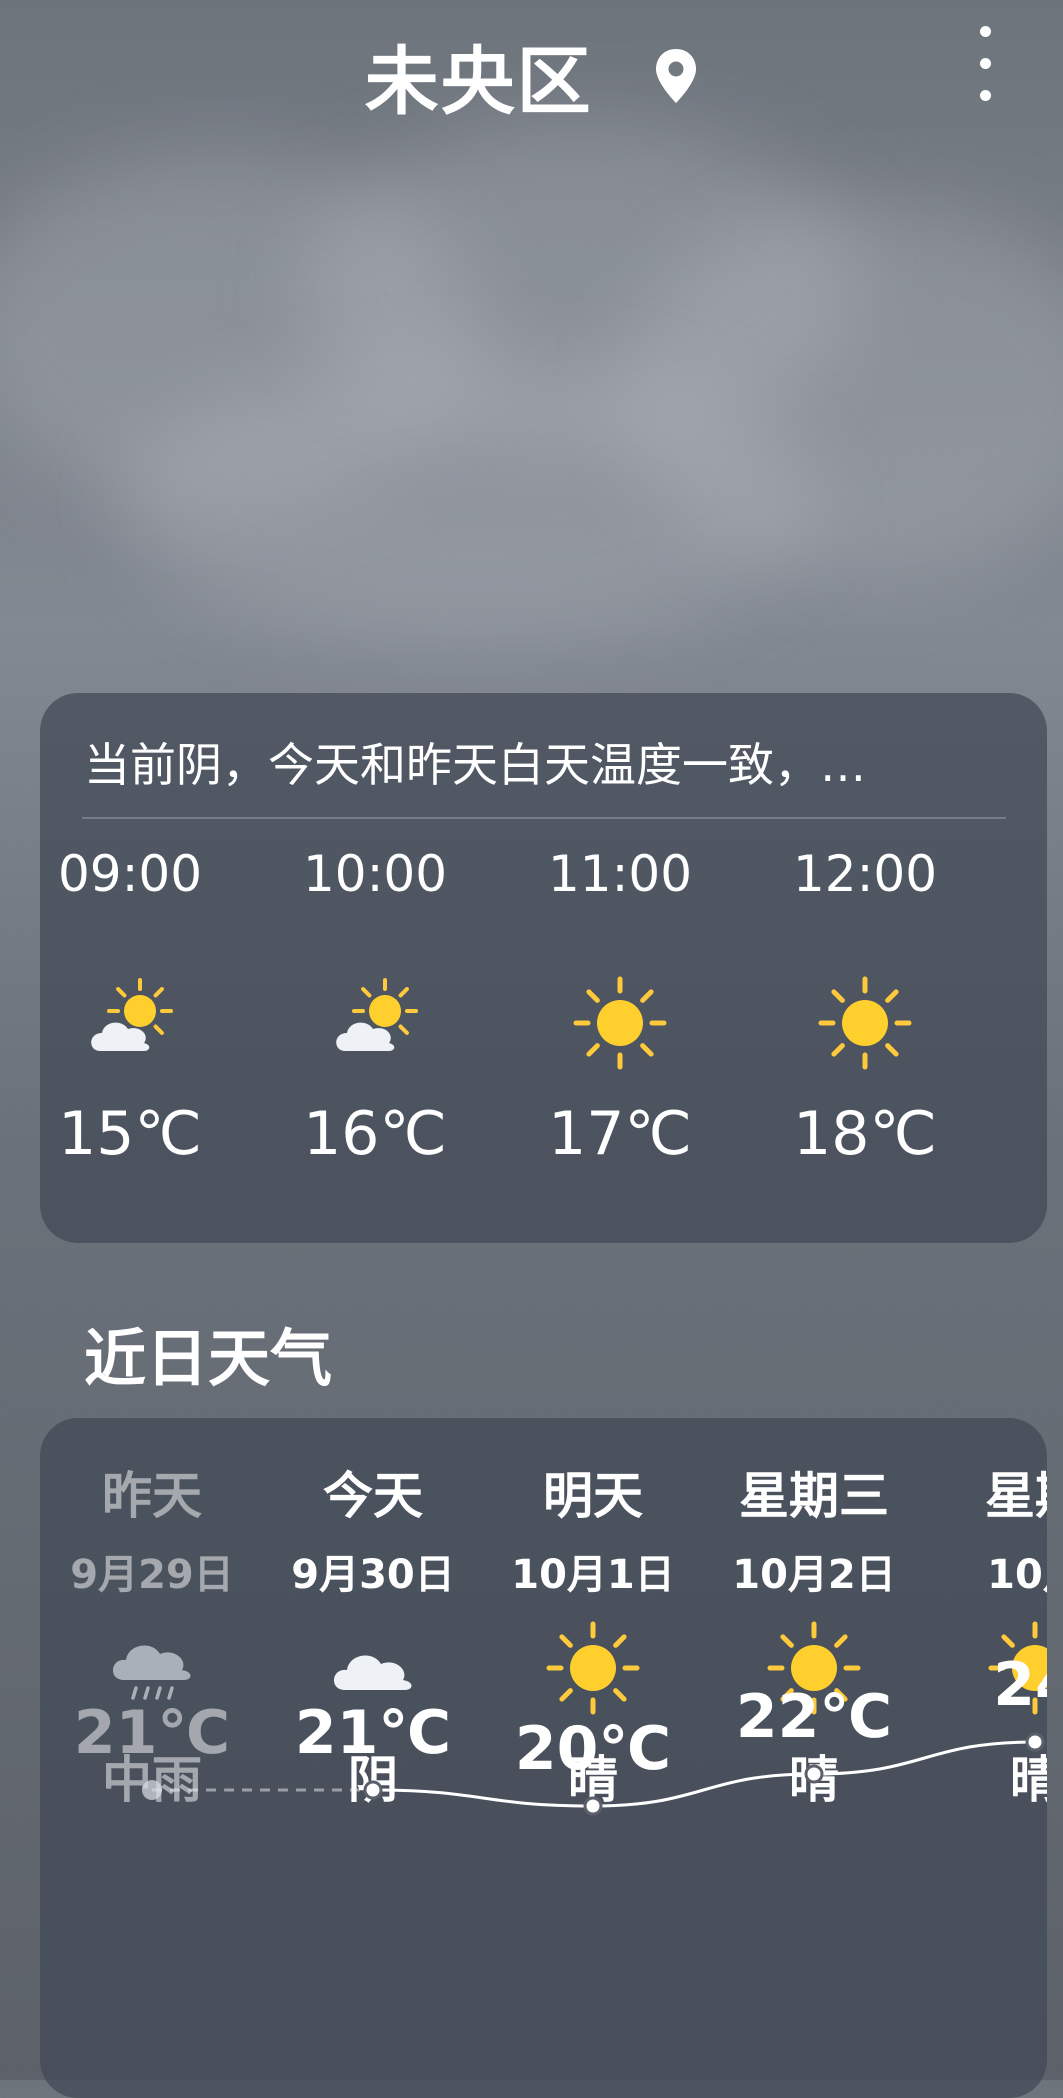 This screenshot has height=2098, width=1063. Describe the element at coordinates (375, 874) in the screenshot. I see `hour-time: 10:00` at that location.